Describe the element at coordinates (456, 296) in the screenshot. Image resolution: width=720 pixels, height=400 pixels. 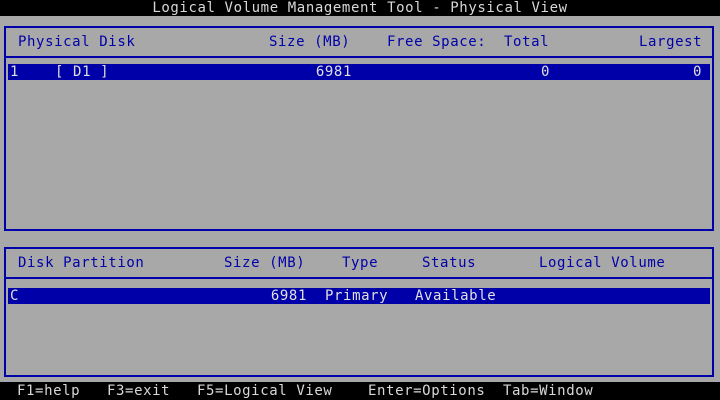
I see `partition-status: Available` at that location.